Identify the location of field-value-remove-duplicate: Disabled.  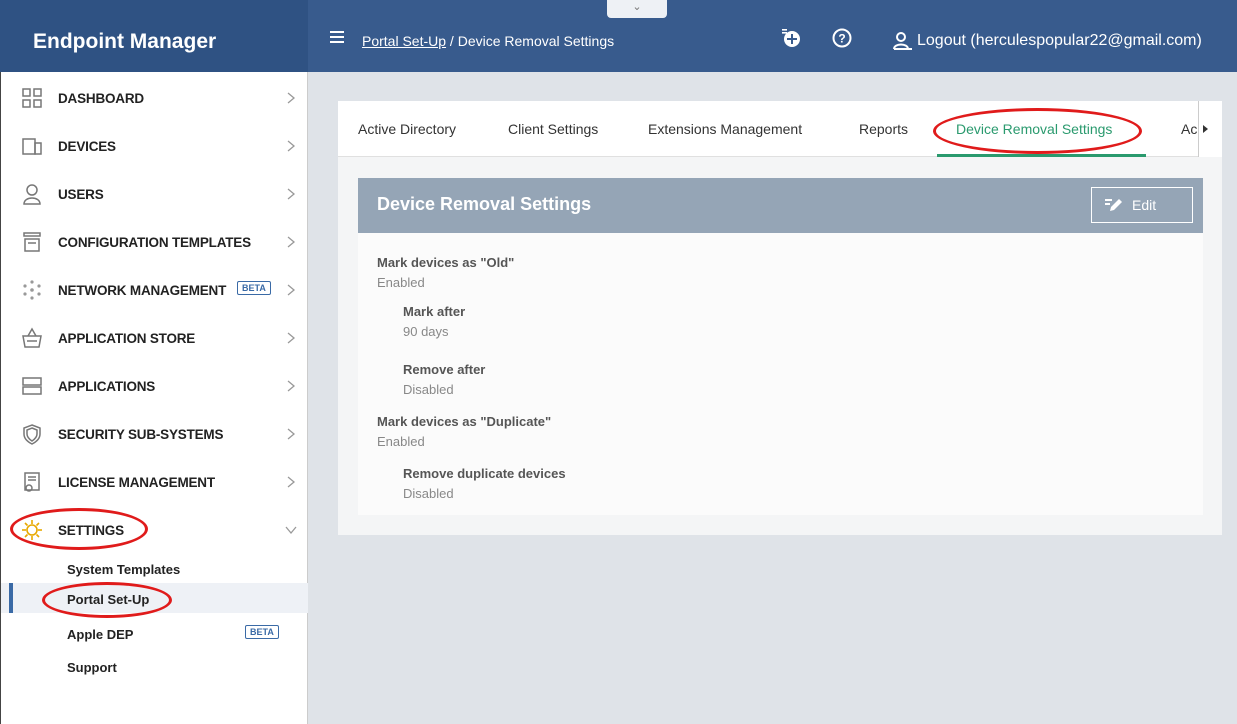
(428, 493).